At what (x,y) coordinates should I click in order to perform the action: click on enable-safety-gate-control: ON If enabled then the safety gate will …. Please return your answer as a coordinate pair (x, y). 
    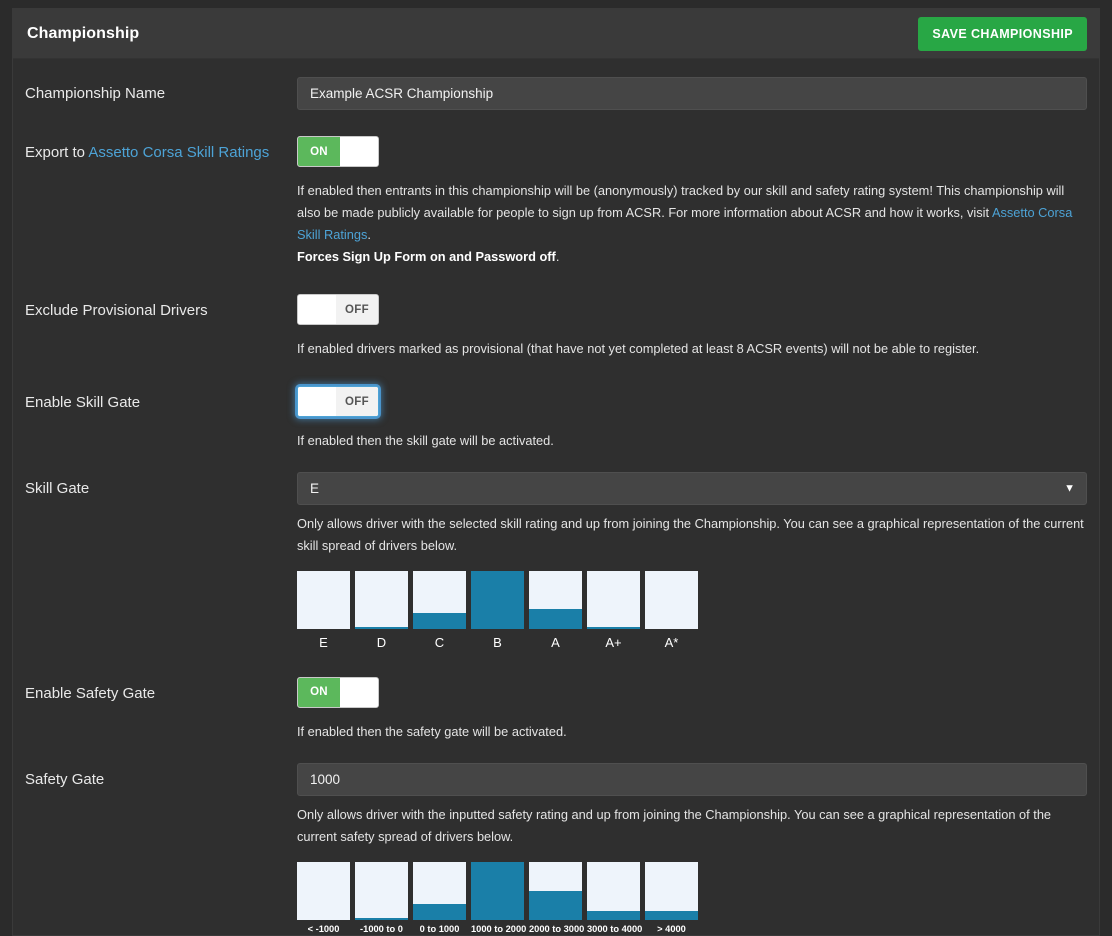
    Looking at the image, I should click on (692, 709).